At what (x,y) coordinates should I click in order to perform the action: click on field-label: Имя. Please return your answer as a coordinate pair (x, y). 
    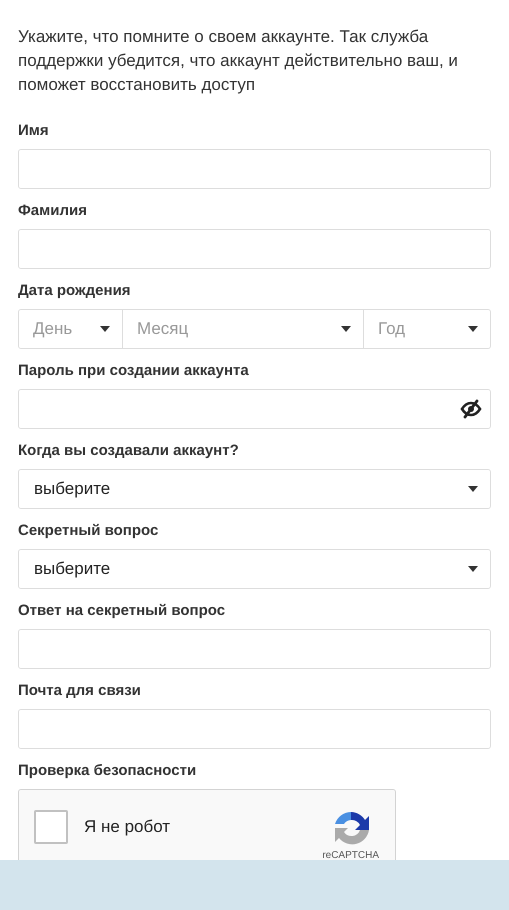
    Looking at the image, I should click on (34, 131).